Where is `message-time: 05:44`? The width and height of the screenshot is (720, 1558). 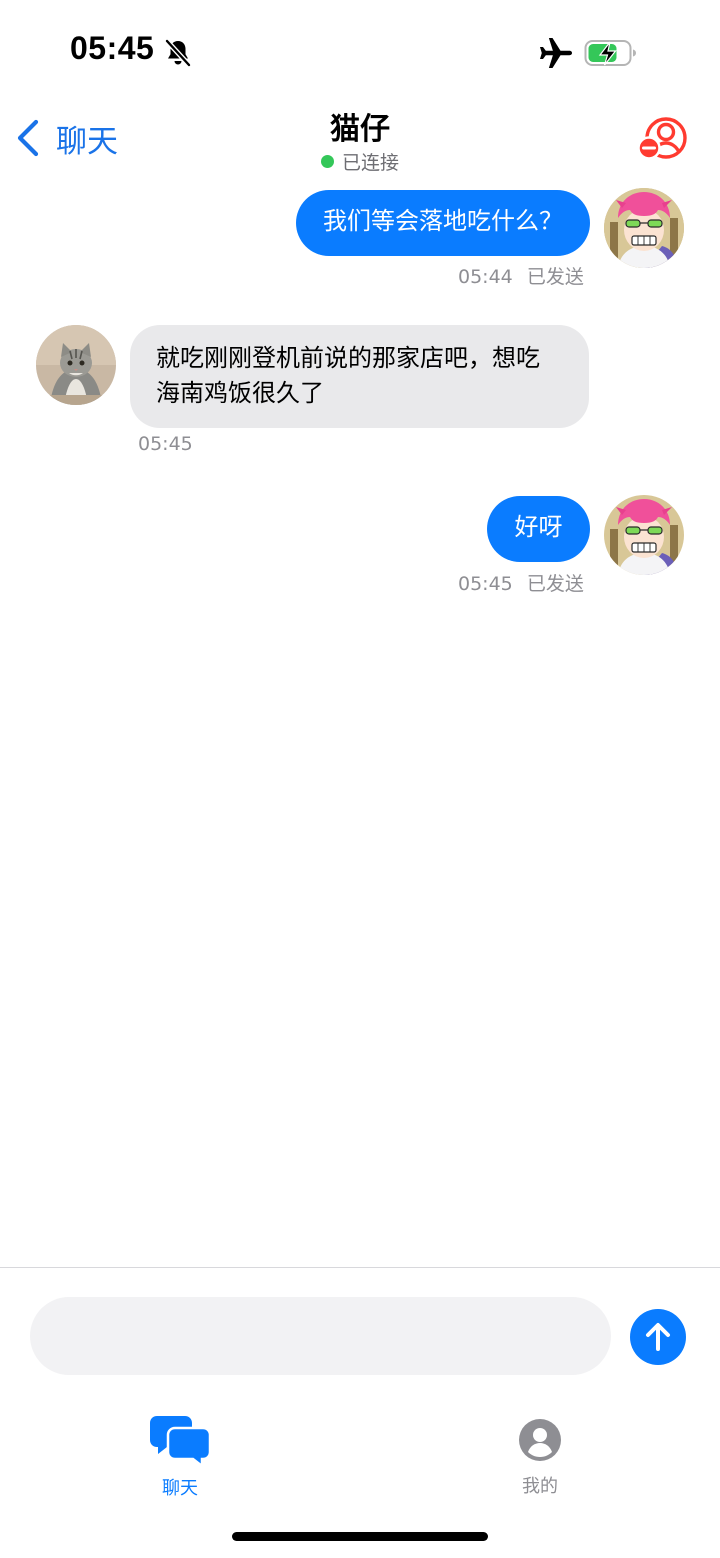 message-time: 05:44 is located at coordinates (485, 277).